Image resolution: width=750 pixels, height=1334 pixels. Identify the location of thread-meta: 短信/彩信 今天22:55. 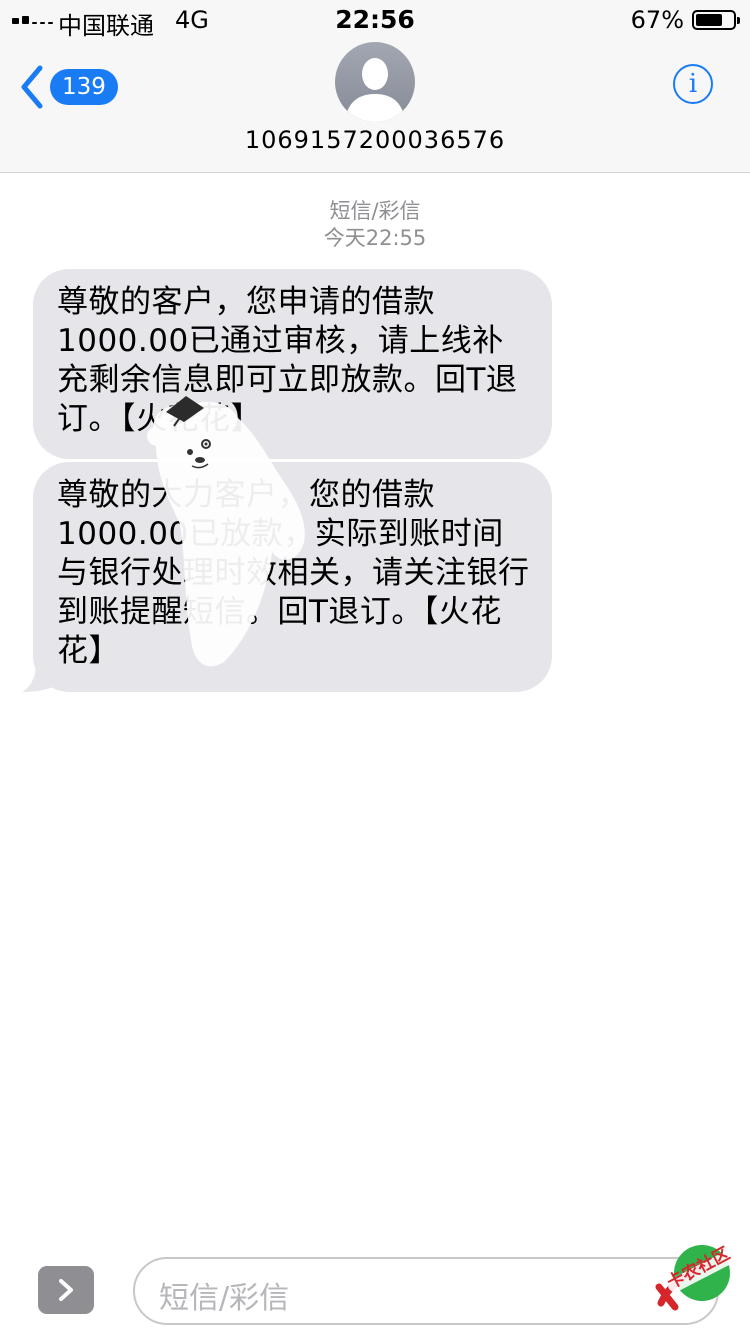
(375, 225).